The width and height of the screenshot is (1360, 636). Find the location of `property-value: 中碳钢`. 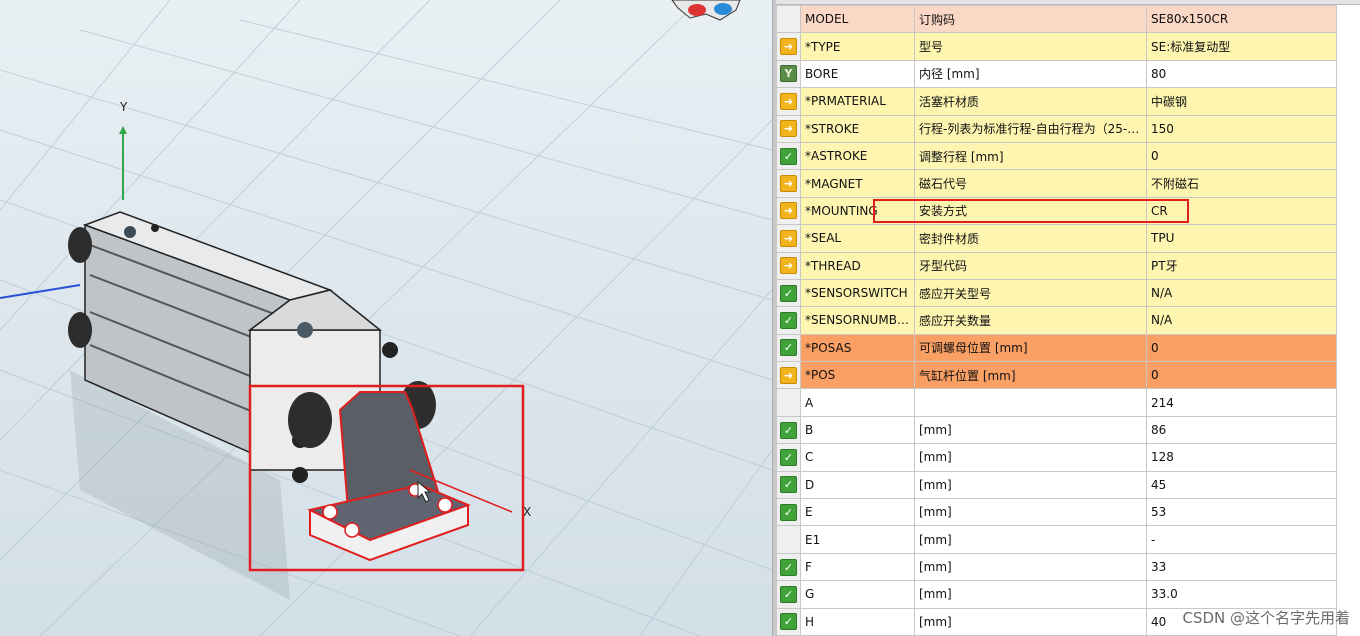

property-value: 中碳钢 is located at coordinates (1241, 101).